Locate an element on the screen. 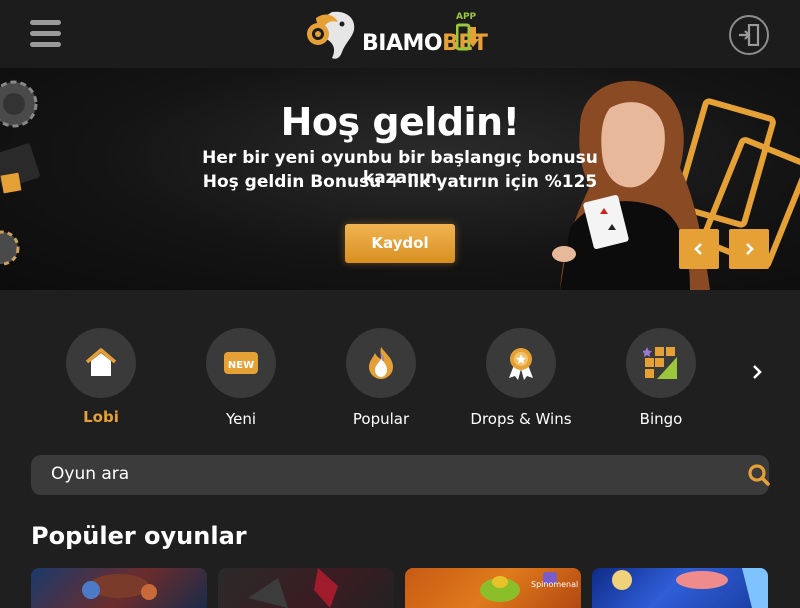  app-download-badge: APP is located at coordinates (468, 32).